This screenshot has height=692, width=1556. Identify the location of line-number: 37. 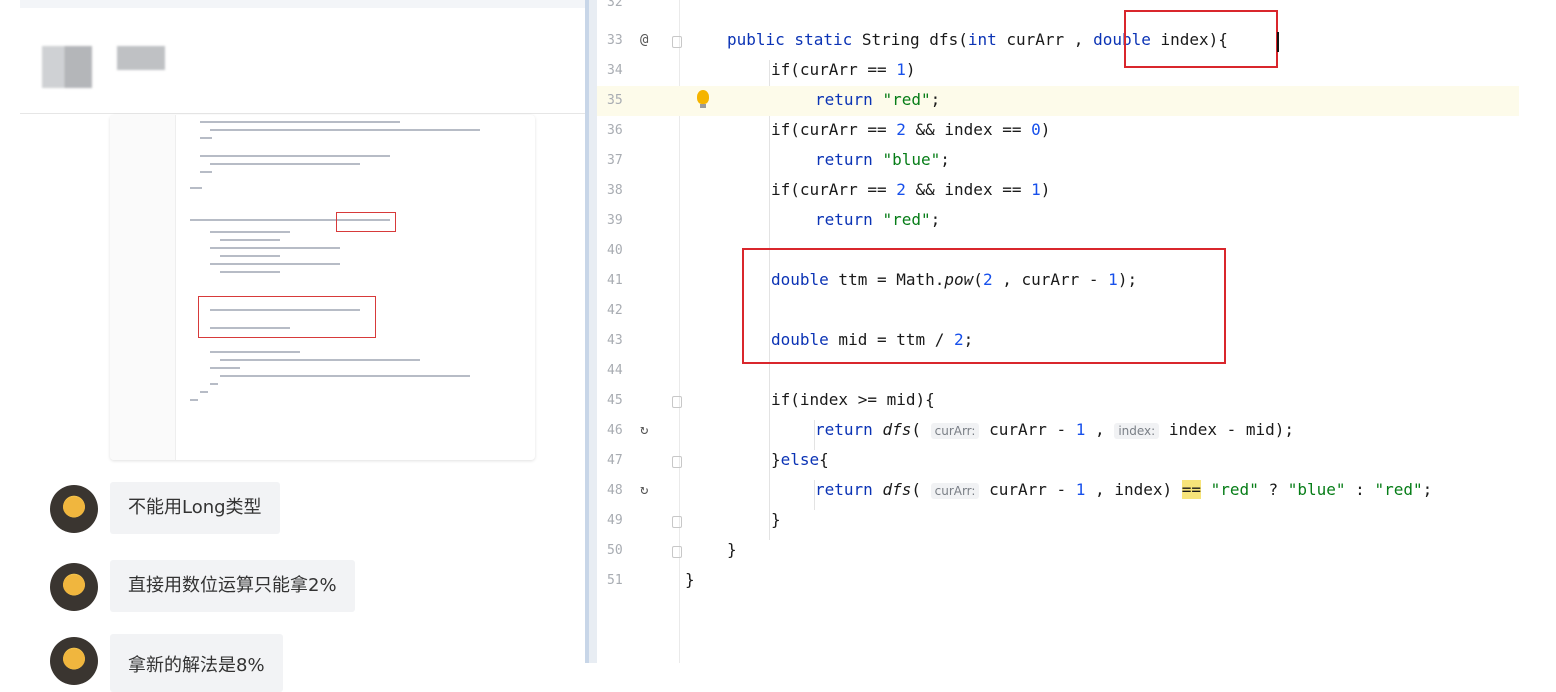
(615, 160).